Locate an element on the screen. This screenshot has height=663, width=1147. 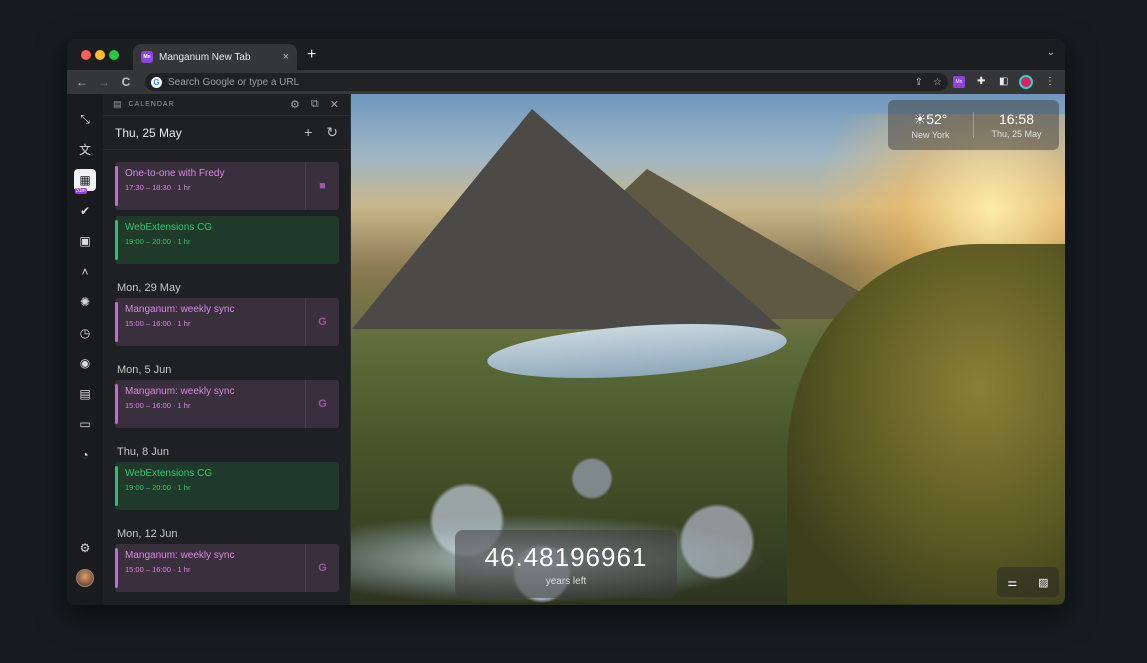
current-date: Thu, 25 May is located at coordinates (148, 132).